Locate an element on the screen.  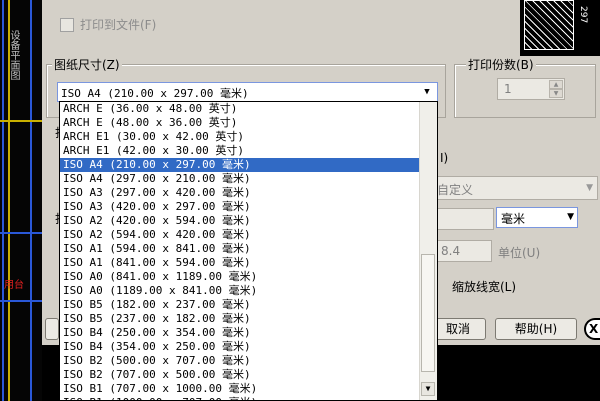
scroll-down-button: ▼ is located at coordinates (428, 389).